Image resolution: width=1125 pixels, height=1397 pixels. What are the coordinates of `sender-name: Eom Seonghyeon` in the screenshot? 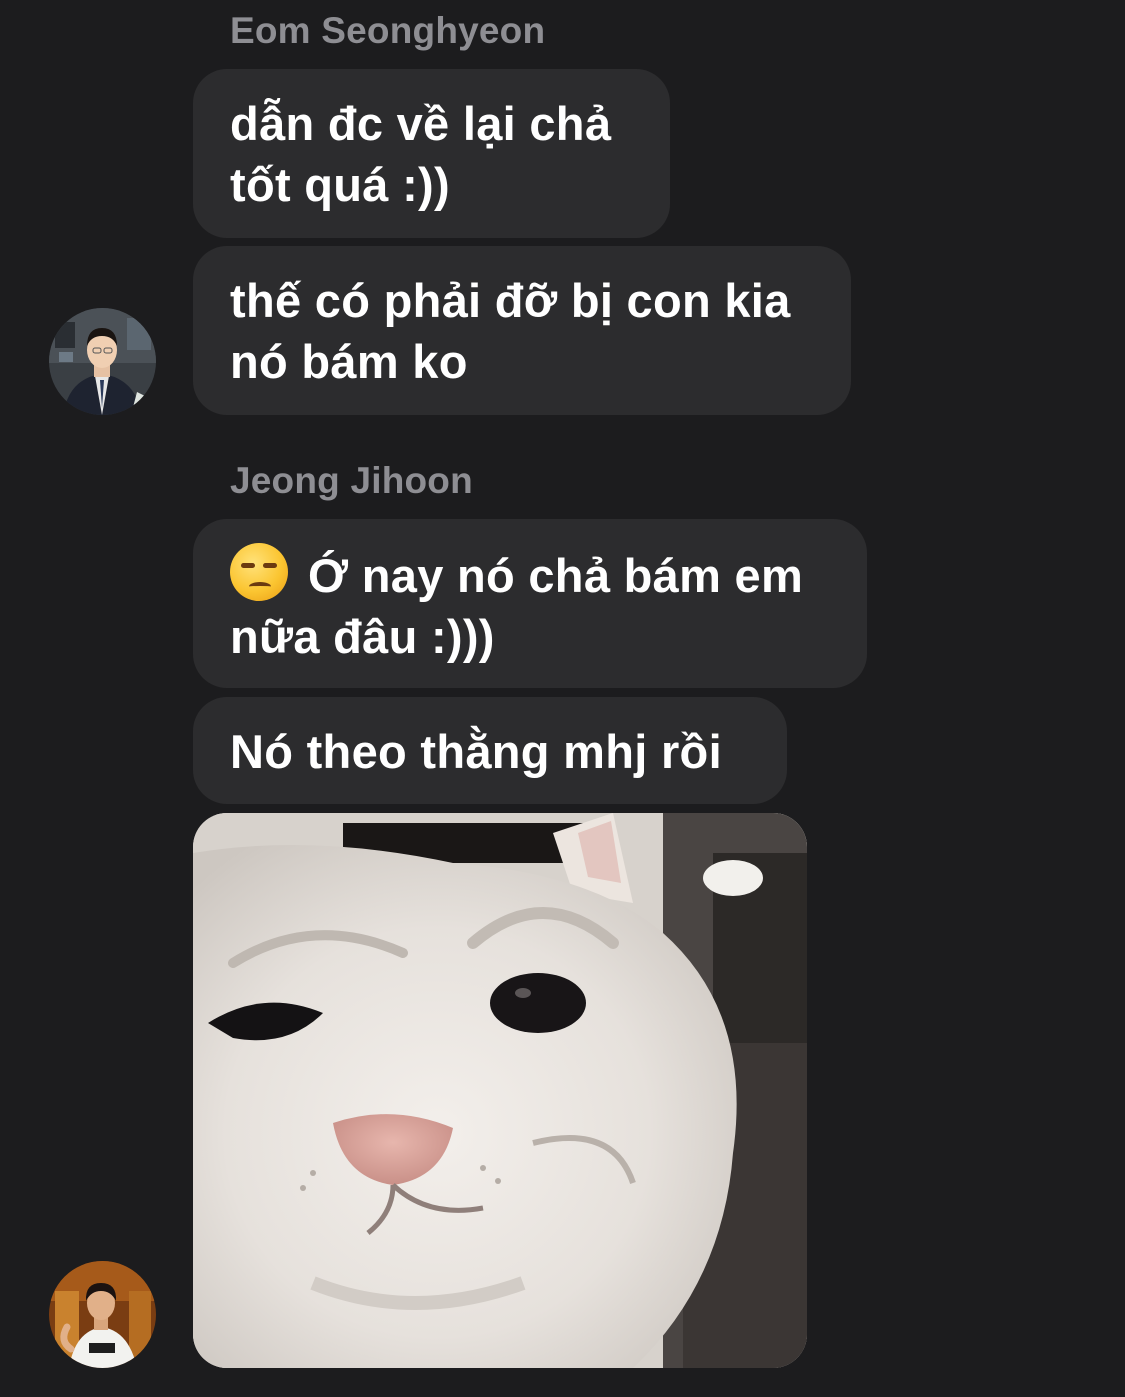 It's located at (388, 30).